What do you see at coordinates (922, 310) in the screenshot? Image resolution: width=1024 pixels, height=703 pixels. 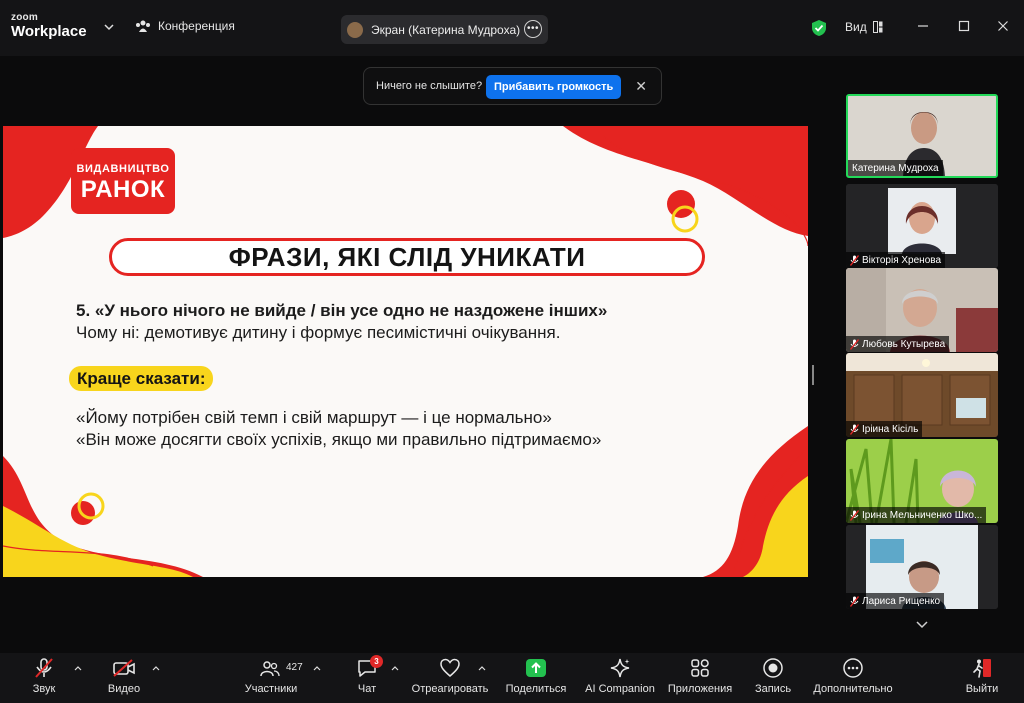 I see `participant-tile: Любовь Кутырева` at bounding box center [922, 310].